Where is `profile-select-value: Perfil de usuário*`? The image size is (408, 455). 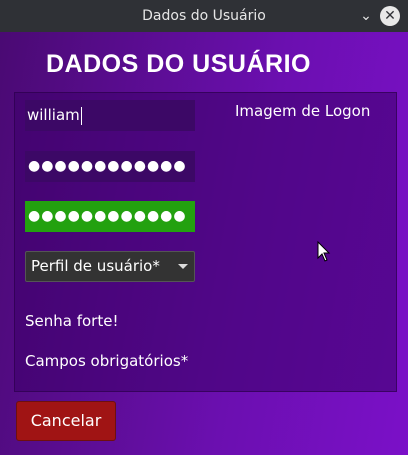 profile-select-value: Perfil de usuário* is located at coordinates (95, 266).